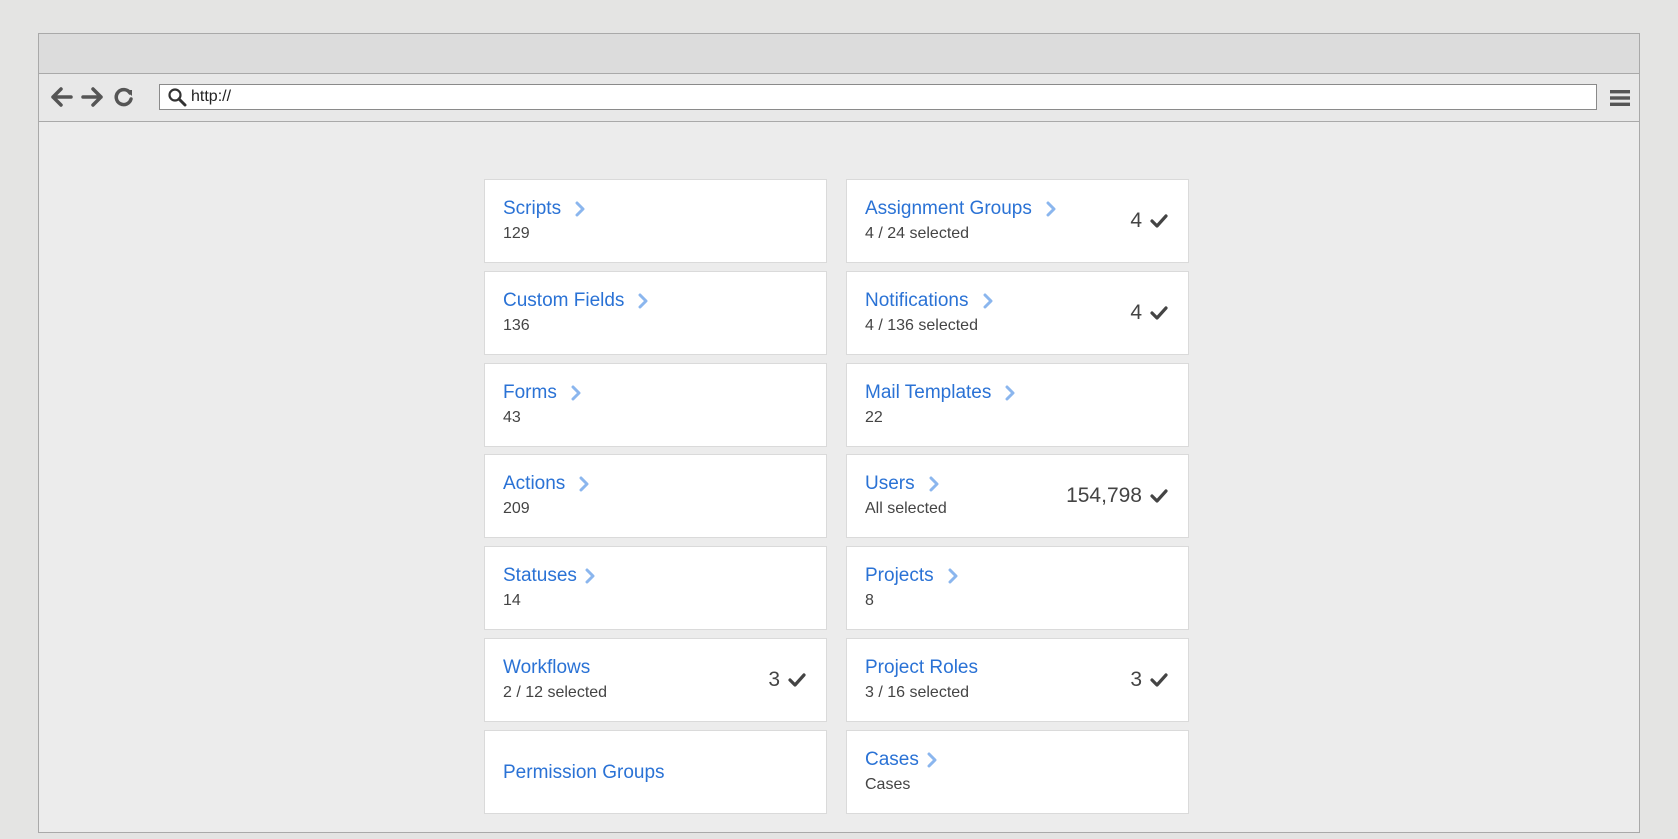 The height and width of the screenshot is (839, 1678). I want to click on card-subtitle: 14, so click(512, 600).